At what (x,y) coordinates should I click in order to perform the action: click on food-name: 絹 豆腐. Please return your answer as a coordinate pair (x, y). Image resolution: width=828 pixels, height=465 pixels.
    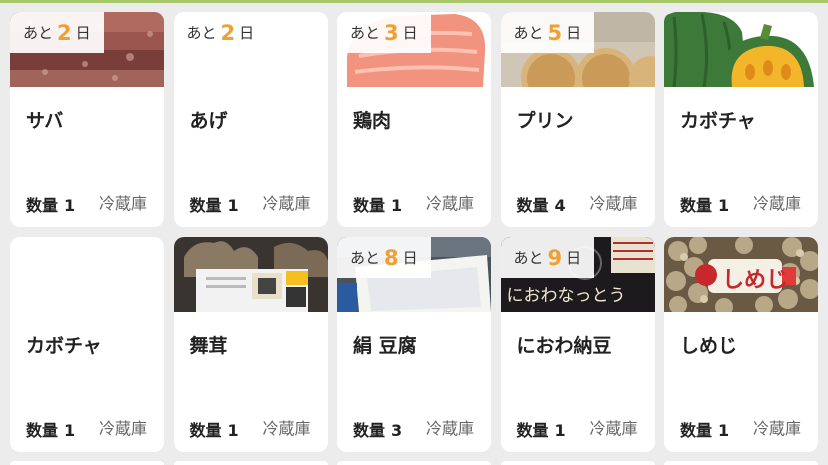
    Looking at the image, I should click on (385, 346).